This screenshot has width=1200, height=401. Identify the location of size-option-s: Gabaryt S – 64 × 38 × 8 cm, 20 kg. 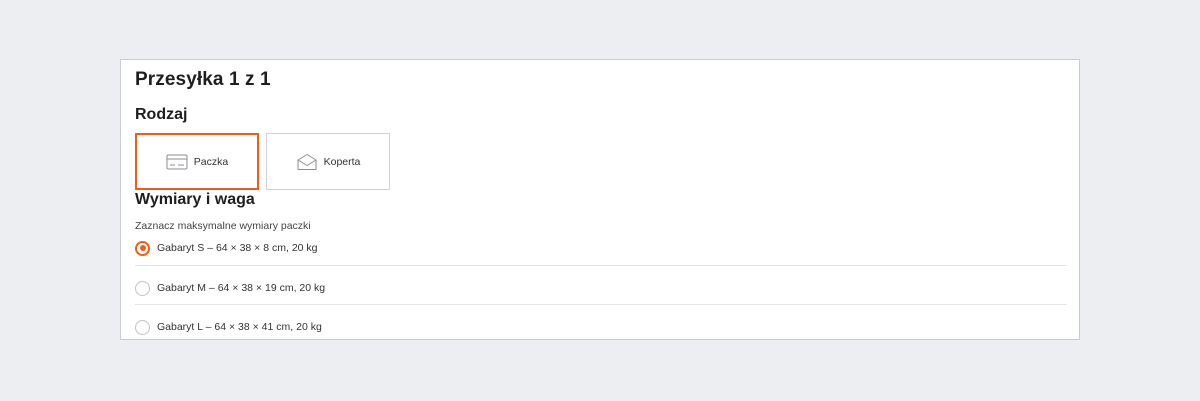
(601, 248).